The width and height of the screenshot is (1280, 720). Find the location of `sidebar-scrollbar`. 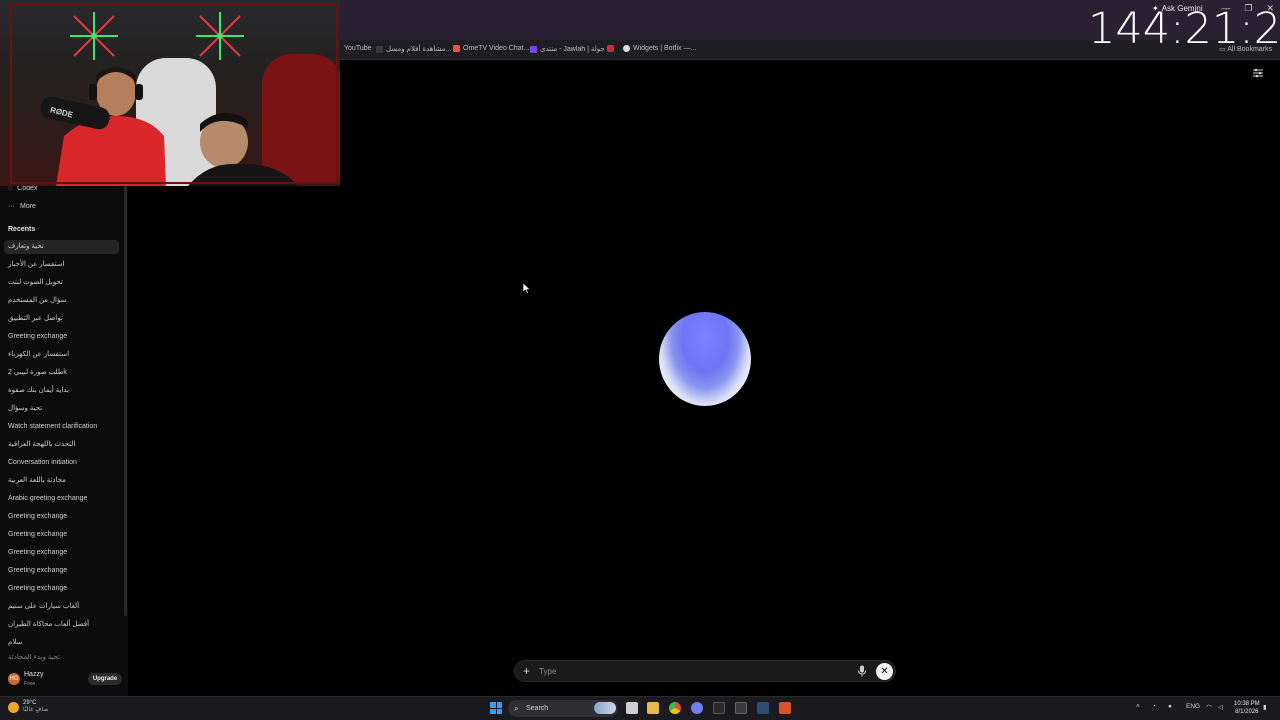

sidebar-scrollbar is located at coordinates (125, 401).